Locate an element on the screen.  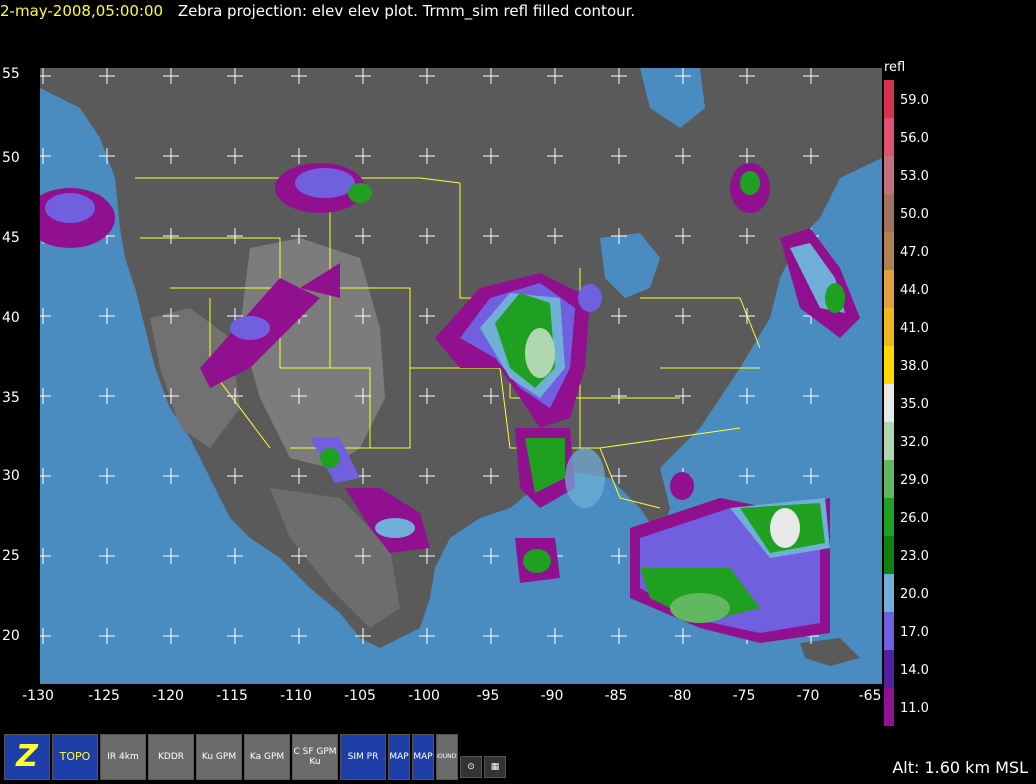
colorbar is located at coordinates (889, 403).